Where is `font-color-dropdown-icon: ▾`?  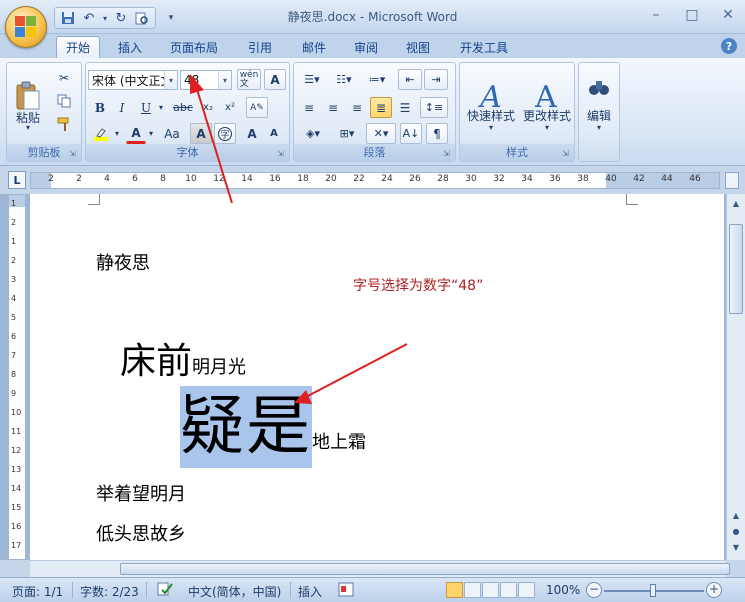
font-color-dropdown-icon: ▾ is located at coordinates (151, 133).